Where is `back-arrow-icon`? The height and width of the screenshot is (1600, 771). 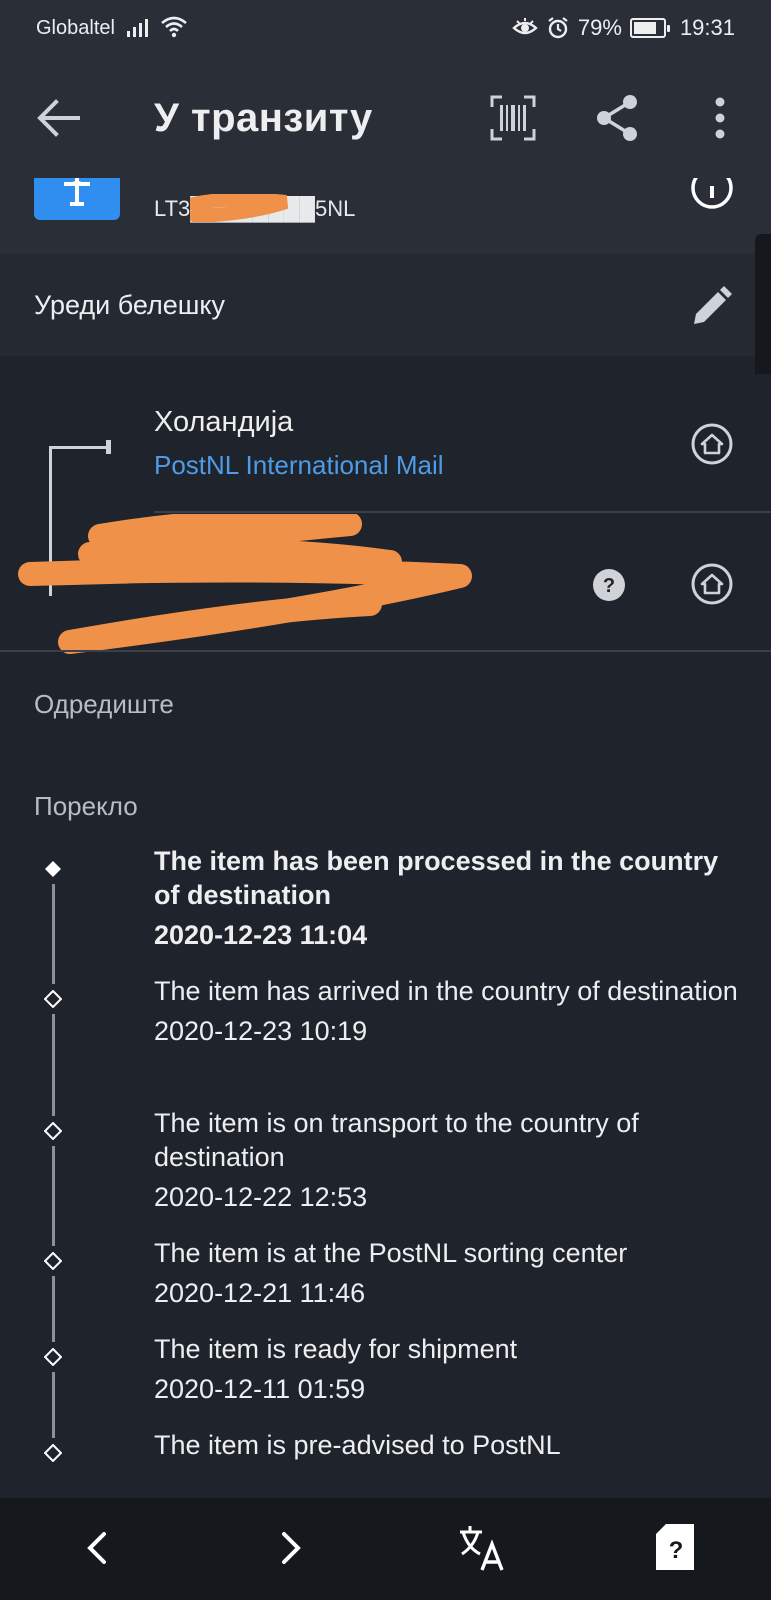
back-arrow-icon is located at coordinates (58, 118).